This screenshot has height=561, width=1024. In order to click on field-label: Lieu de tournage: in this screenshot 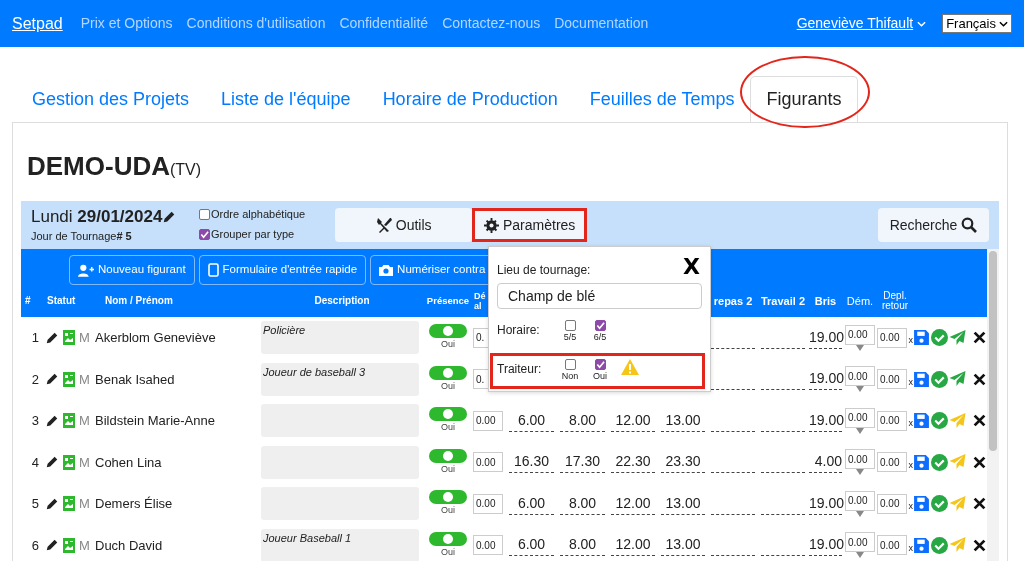, I will do `click(544, 270)`.